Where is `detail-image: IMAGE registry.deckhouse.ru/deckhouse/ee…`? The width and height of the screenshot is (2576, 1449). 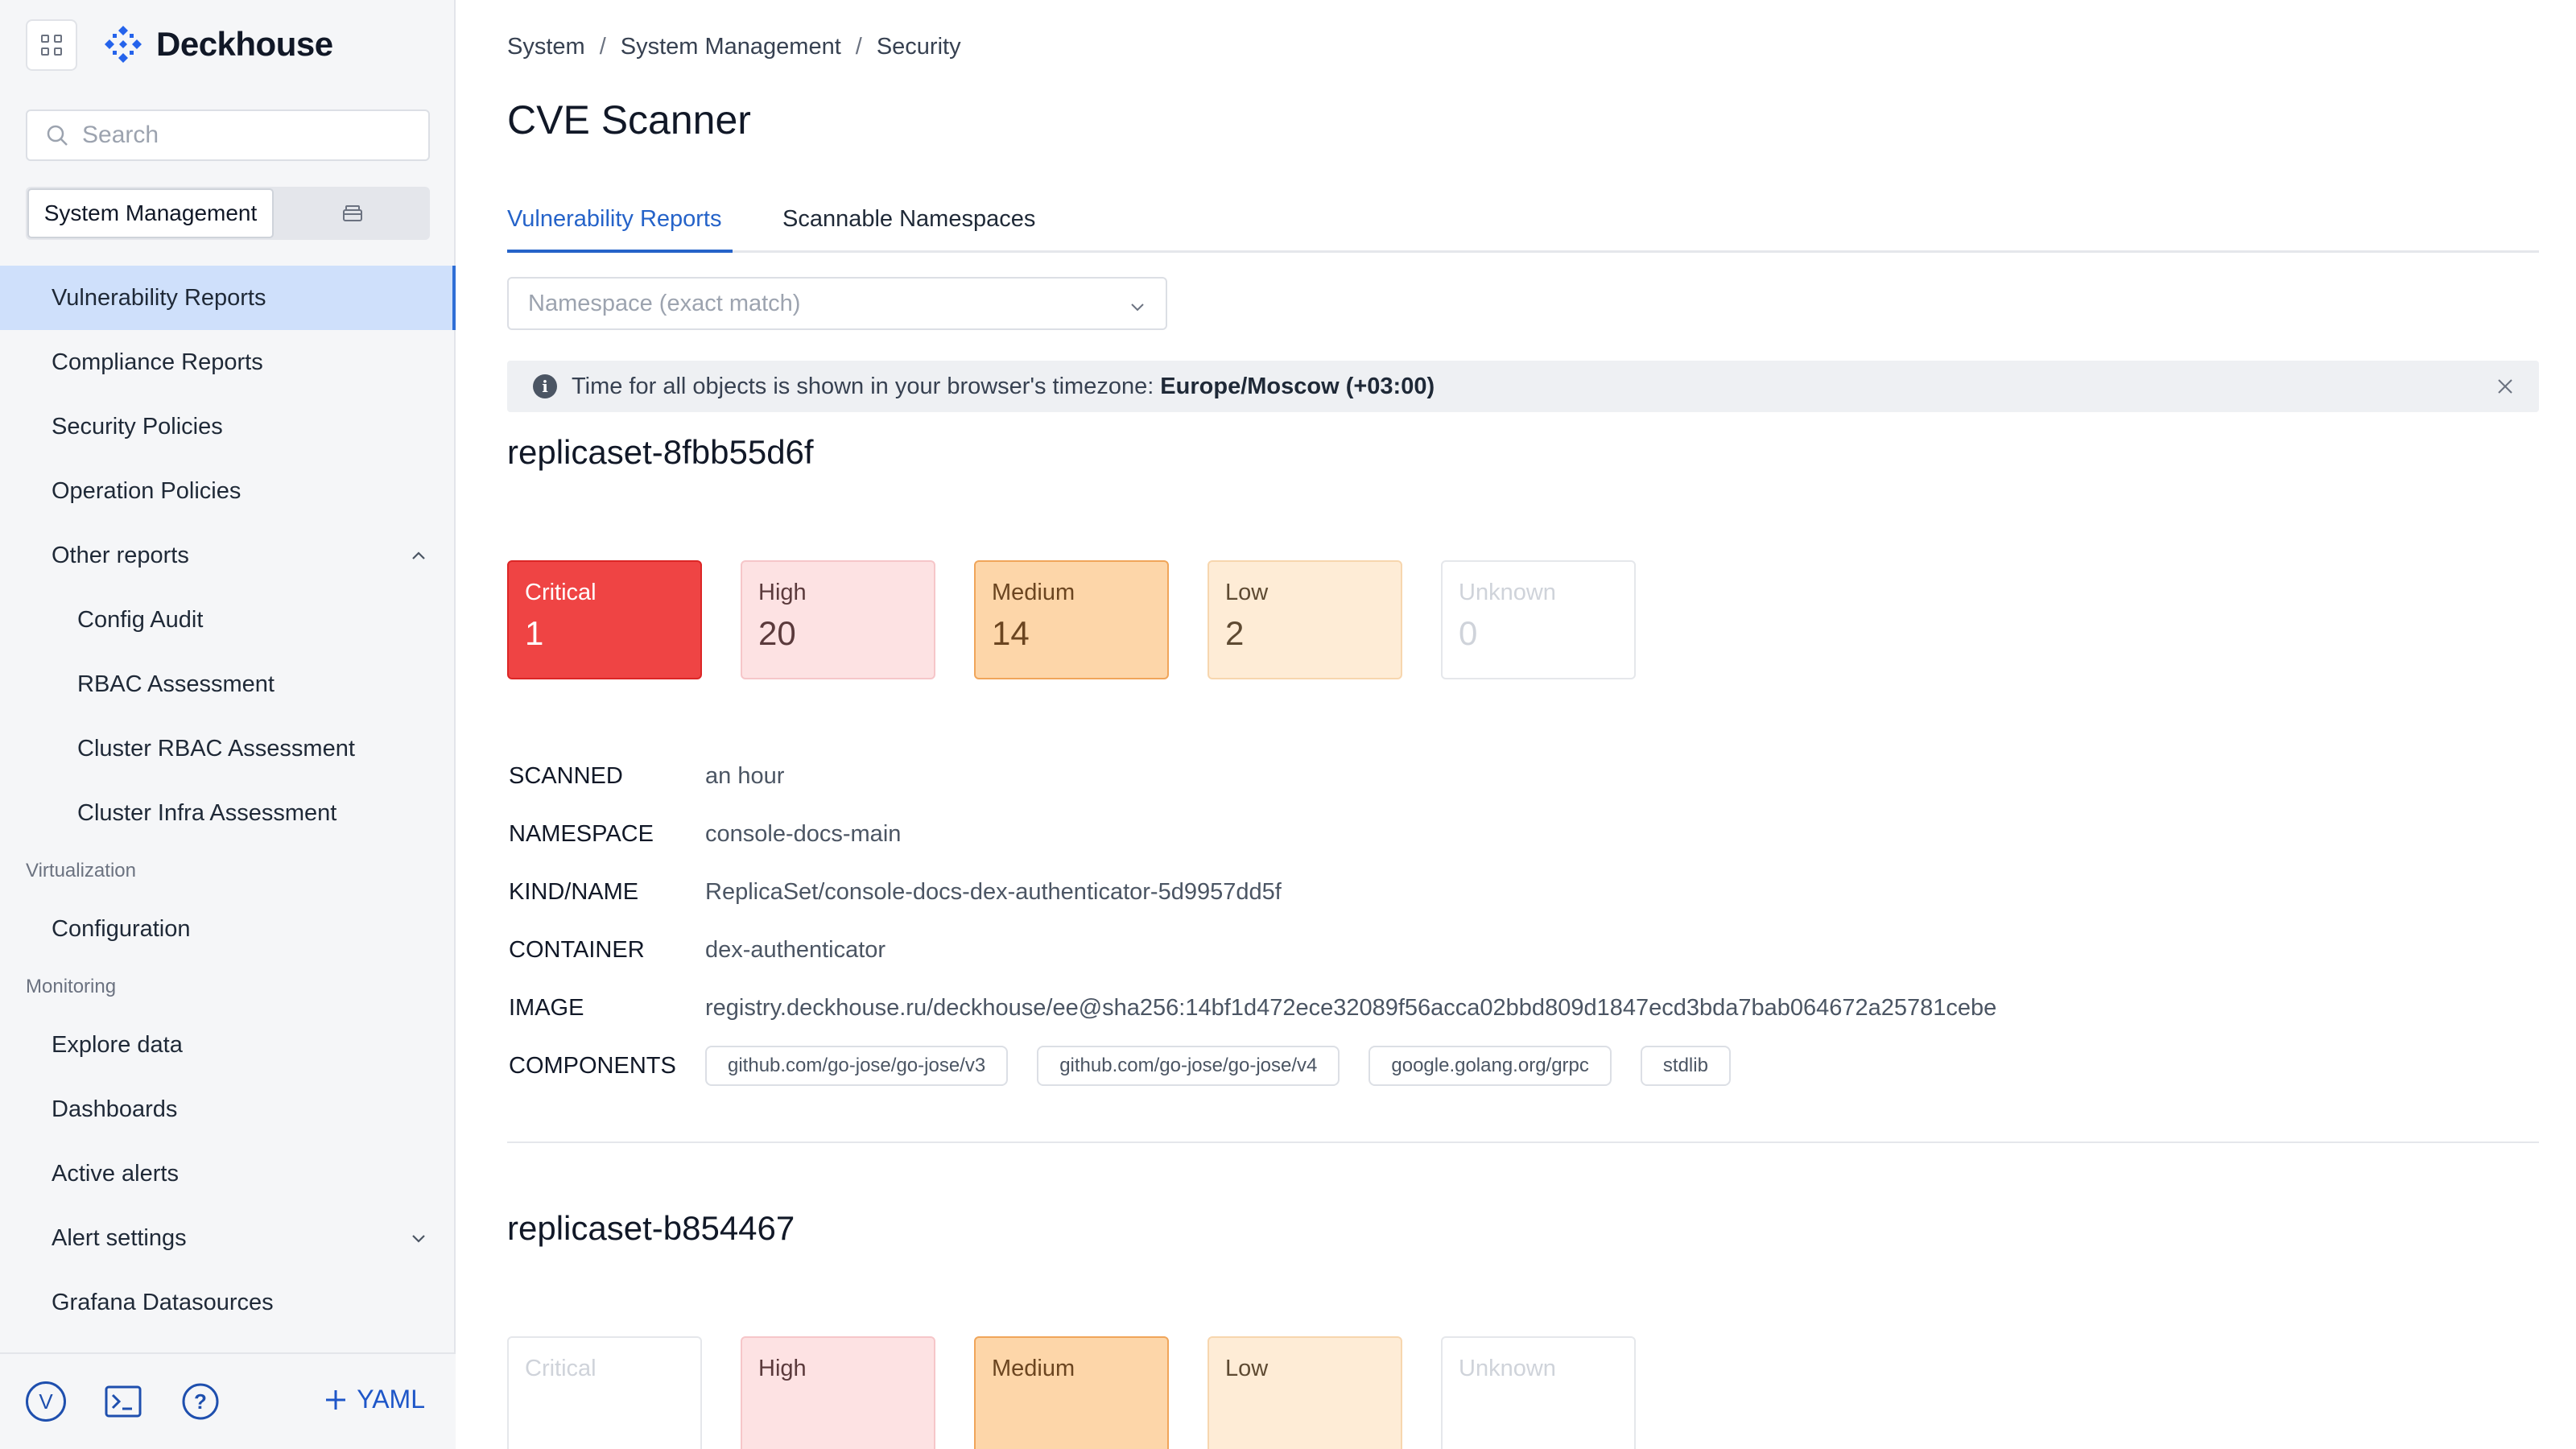
detail-image: IMAGE registry.deckhouse.ru/deckhouse/ee… is located at coordinates (1475, 1008).